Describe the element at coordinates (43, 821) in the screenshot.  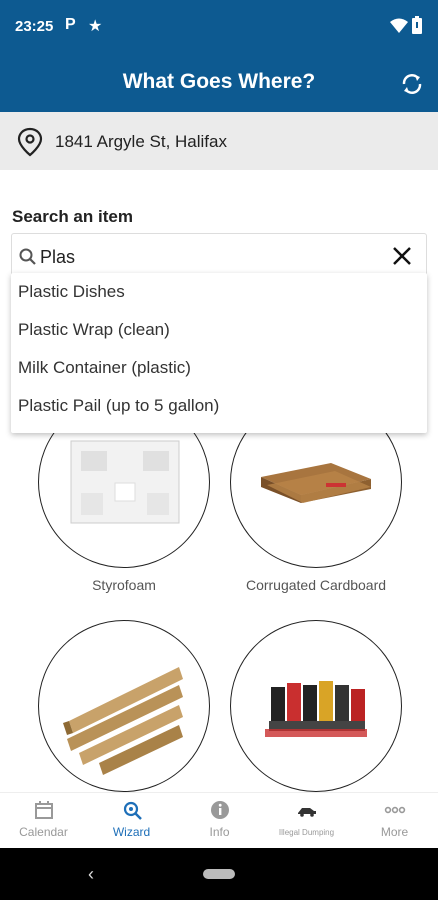
I see `tab-calendar: Calendar` at that location.